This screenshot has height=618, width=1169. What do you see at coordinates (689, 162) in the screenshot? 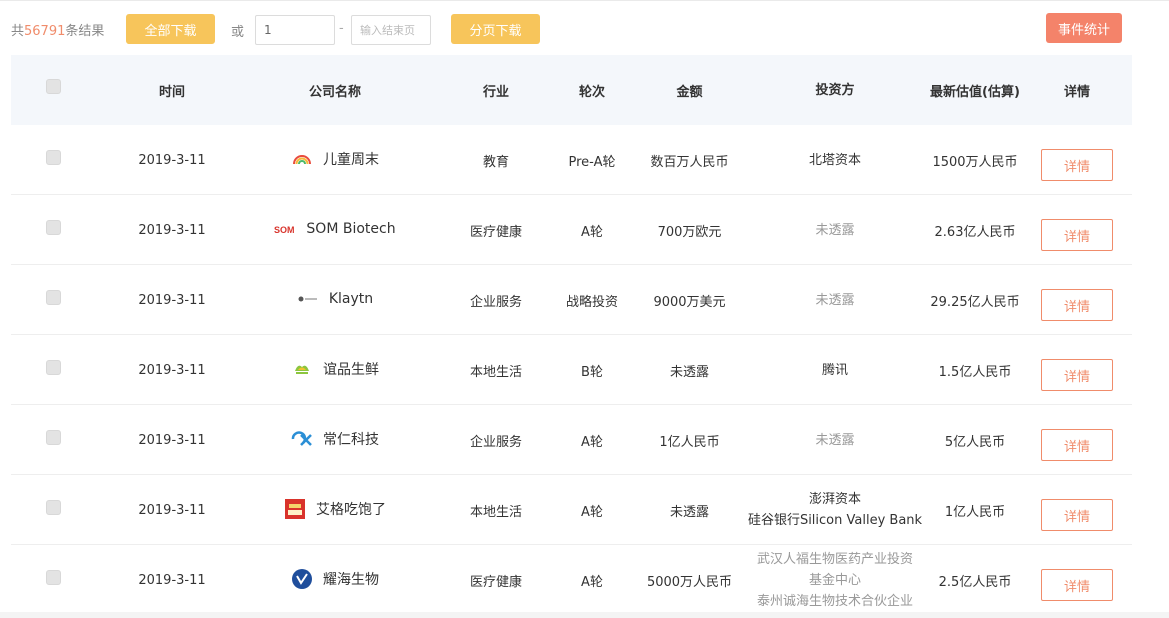
I see `row-amount: 数百万人民币` at bounding box center [689, 162].